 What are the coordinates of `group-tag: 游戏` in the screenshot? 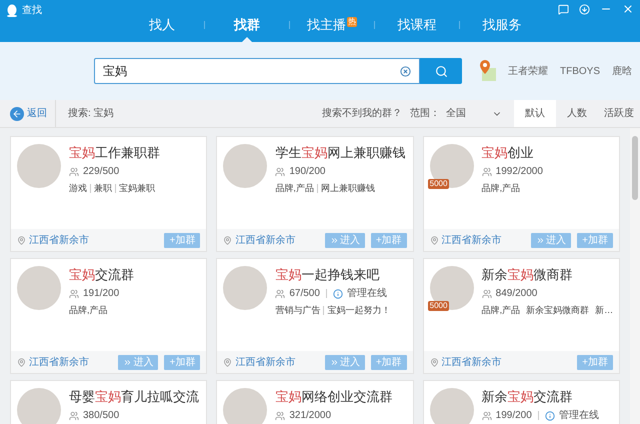 It's located at (78, 189).